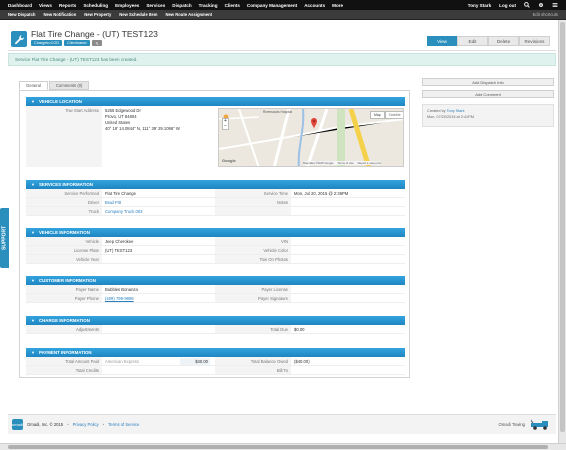  I want to click on field-row: Total Credits Bill To, so click(215, 370).